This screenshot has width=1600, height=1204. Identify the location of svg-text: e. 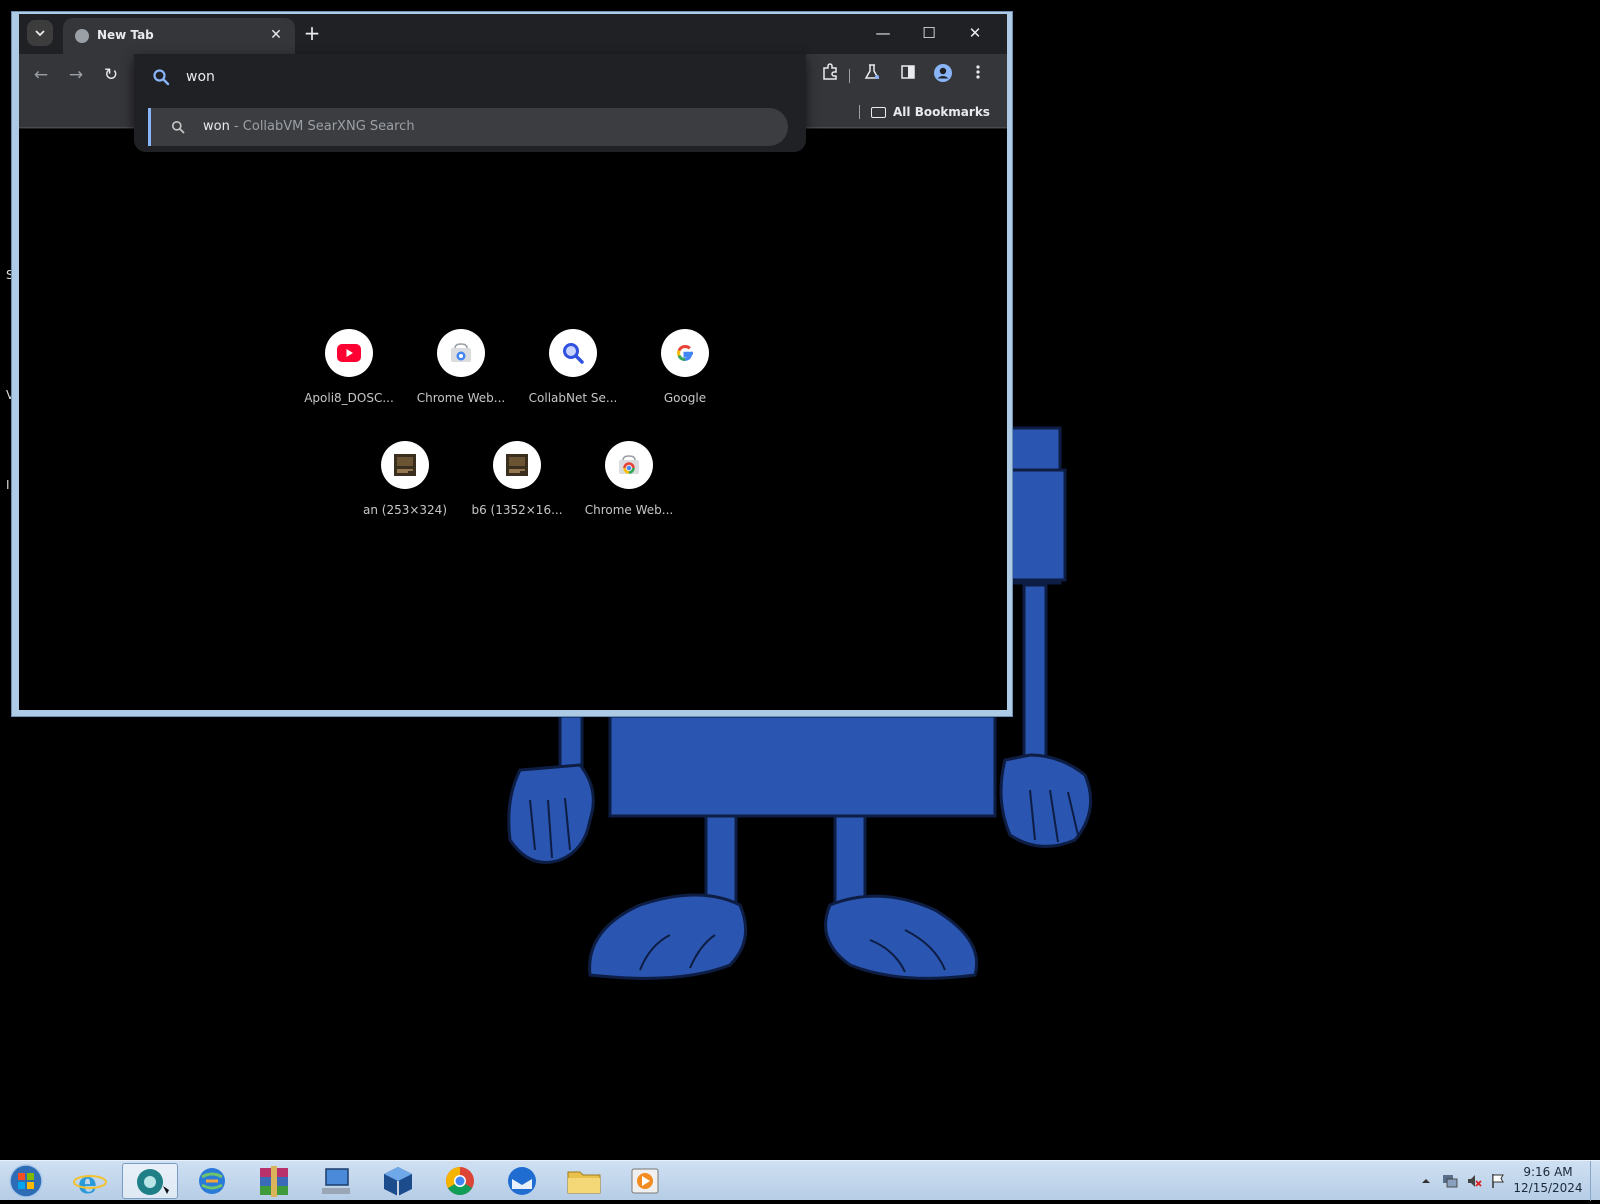
(87, 1182).